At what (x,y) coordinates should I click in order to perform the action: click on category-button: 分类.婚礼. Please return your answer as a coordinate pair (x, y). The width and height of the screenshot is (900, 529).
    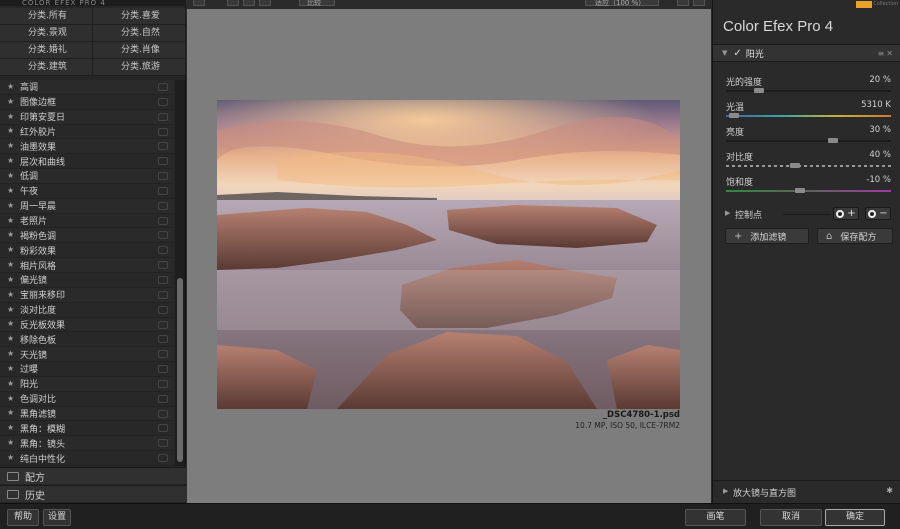
    Looking at the image, I should click on (46, 50).